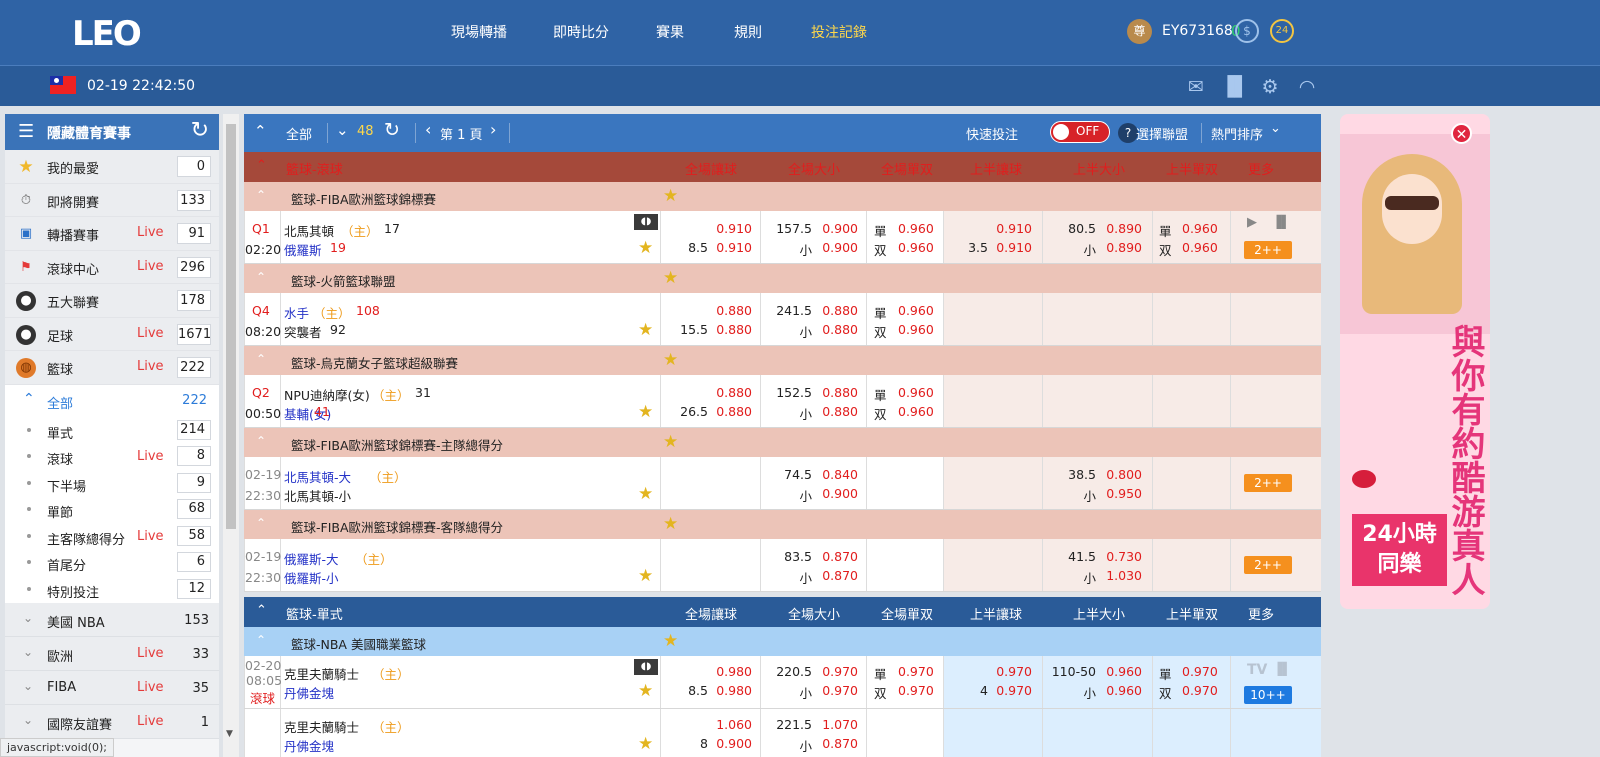 Image resolution: width=1600 pixels, height=757 pixels. I want to click on sidebar-sub-all: ⌃ 全部 222, so click(112, 400).